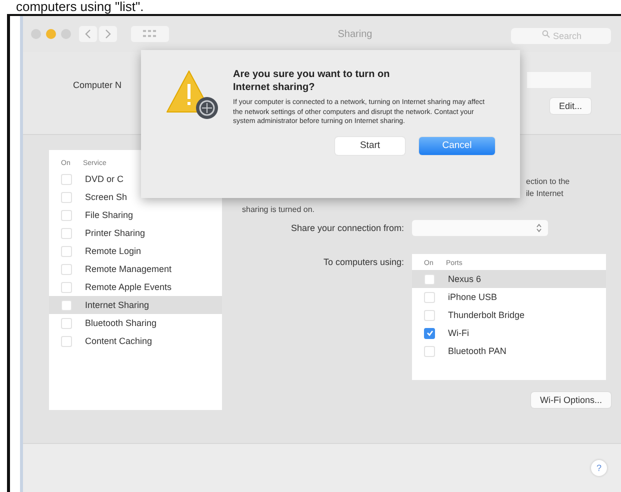 The image size is (621, 492). I want to click on minimize-button, so click(51, 34).